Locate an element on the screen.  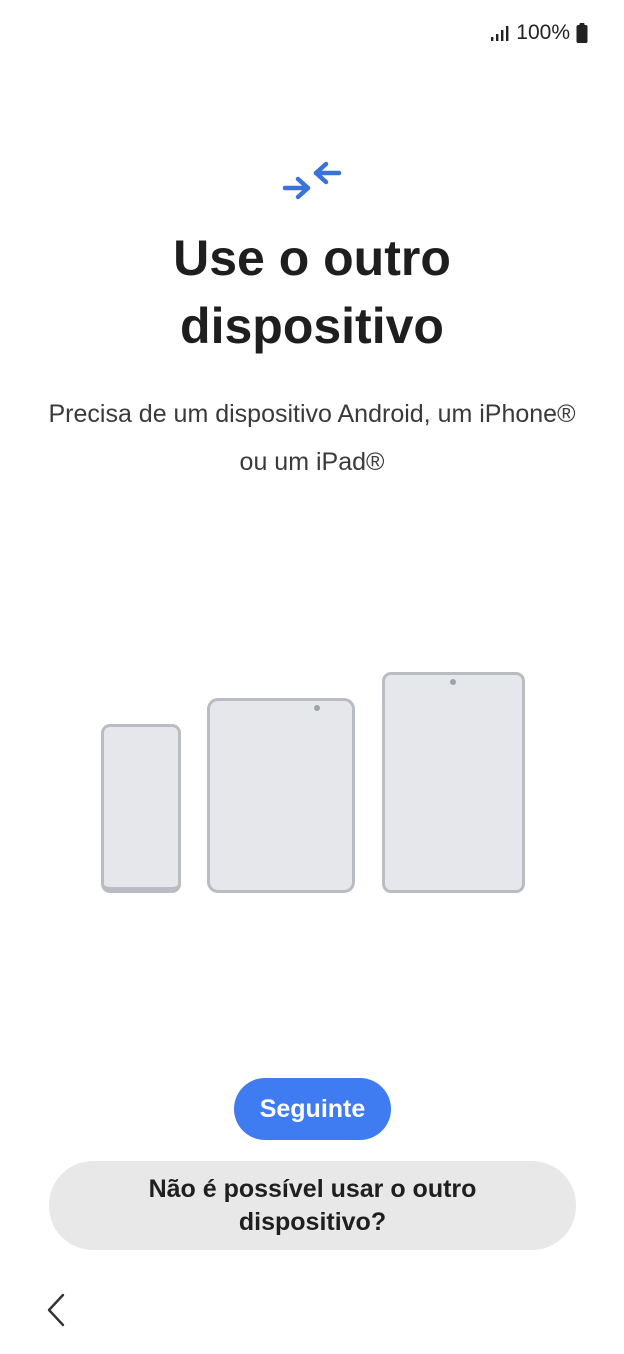
transfer-arrows-icon is located at coordinates (312, 180).